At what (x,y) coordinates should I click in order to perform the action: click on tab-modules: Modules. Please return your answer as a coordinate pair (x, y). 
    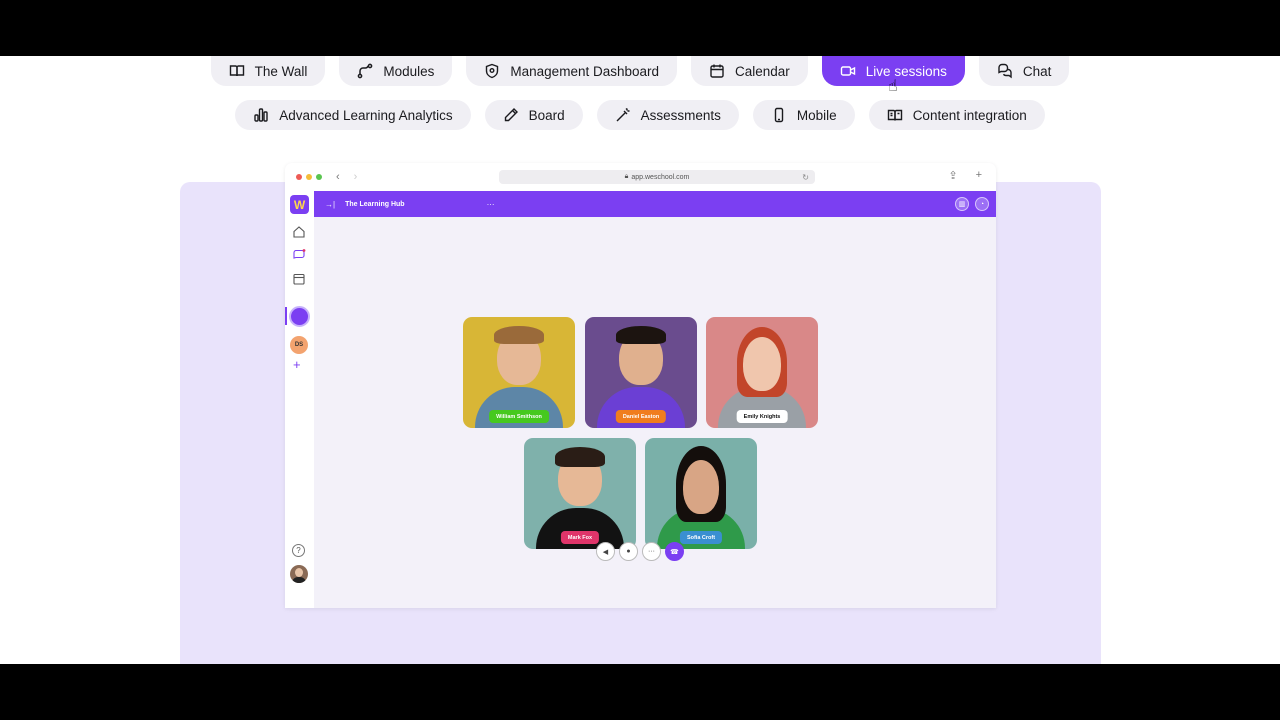
    Looking at the image, I should click on (396, 71).